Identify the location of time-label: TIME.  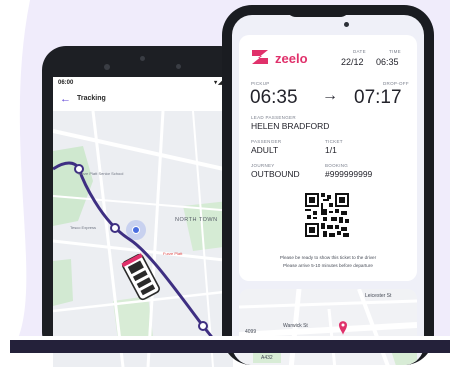
(395, 51).